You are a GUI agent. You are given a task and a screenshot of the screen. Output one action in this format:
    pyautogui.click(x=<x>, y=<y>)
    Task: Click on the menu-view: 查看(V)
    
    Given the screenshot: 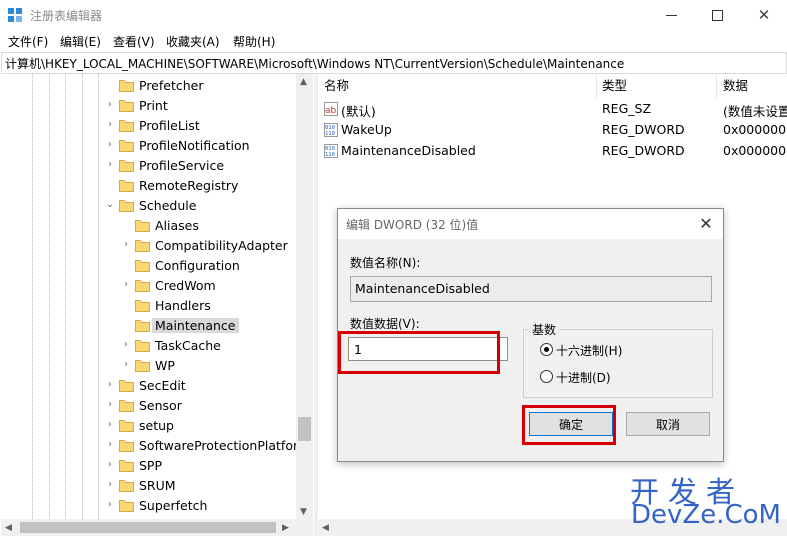 What is the action you would take?
    pyautogui.click(x=134, y=41)
    